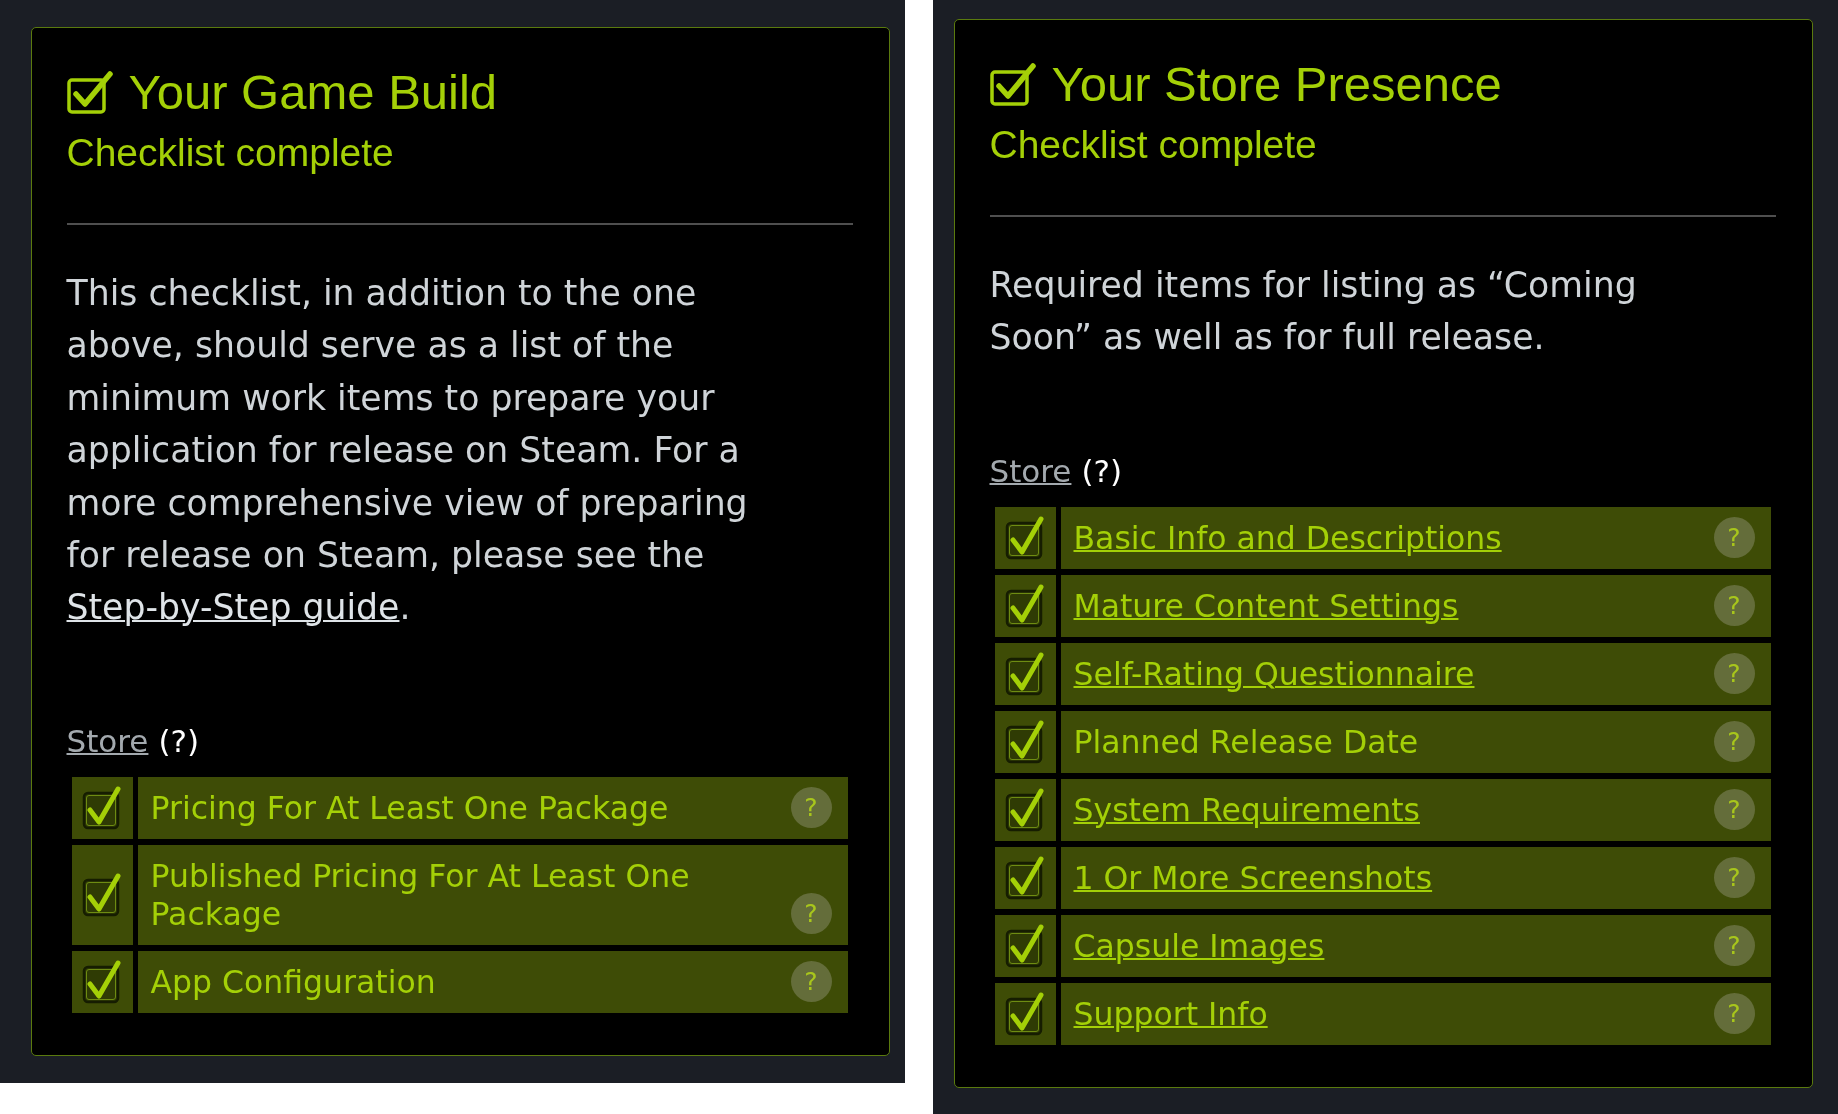 This screenshot has height=1114, width=1838. What do you see at coordinates (1387, 945) in the screenshot?
I see `item-link: Capsule Images` at bounding box center [1387, 945].